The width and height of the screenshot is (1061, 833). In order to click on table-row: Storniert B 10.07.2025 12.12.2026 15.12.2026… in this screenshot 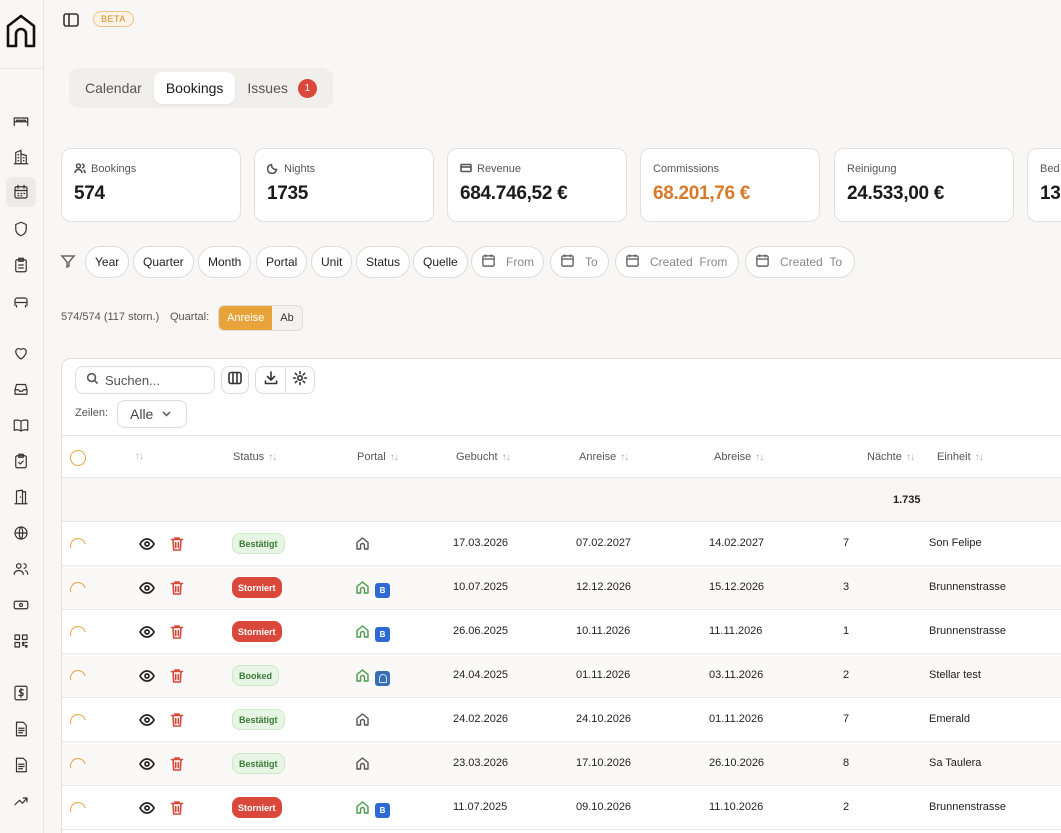, I will do `click(561, 588)`.